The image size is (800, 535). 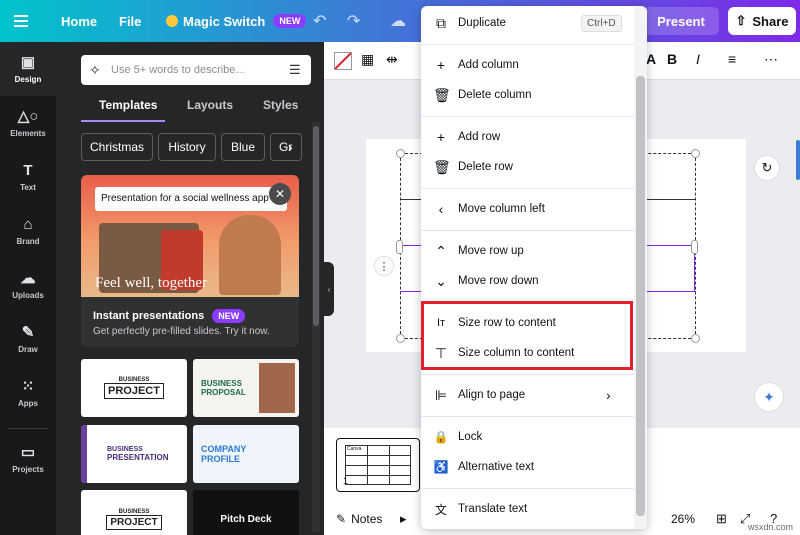 What do you see at coordinates (359, 519) in the screenshot?
I see `notes-button: ✎ Notes` at bounding box center [359, 519].